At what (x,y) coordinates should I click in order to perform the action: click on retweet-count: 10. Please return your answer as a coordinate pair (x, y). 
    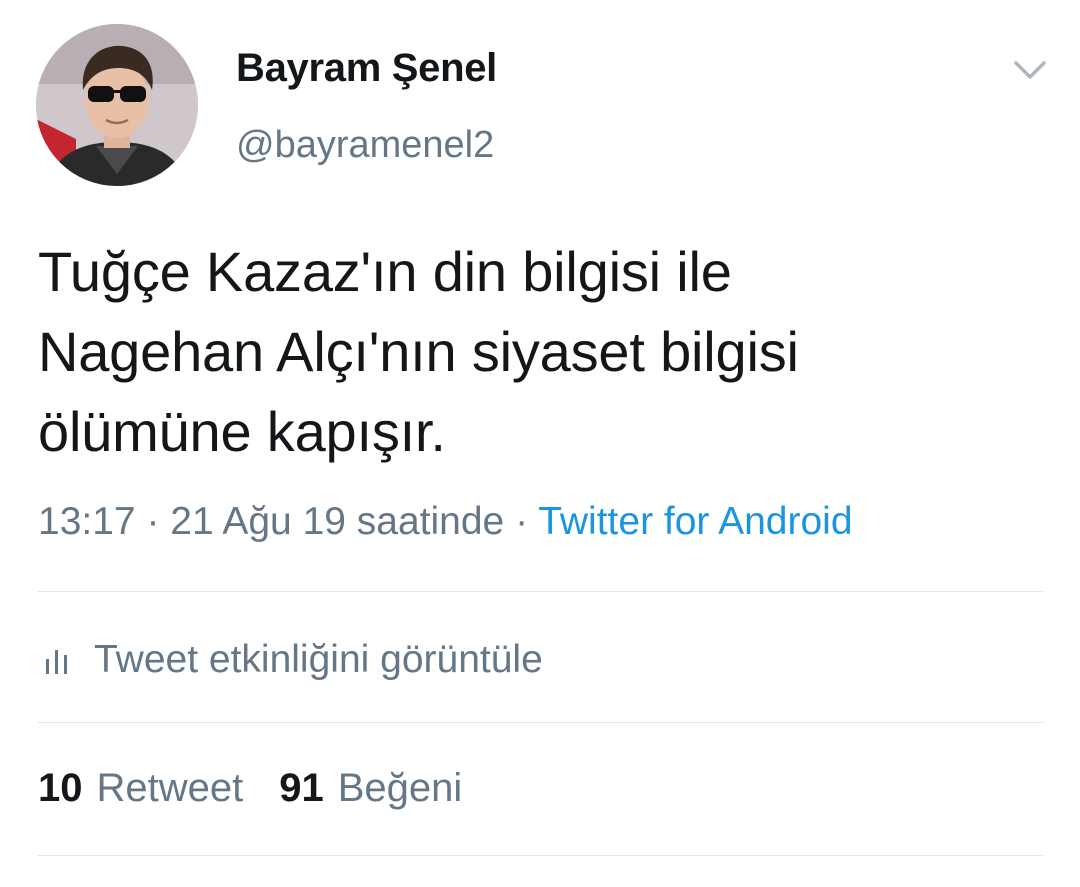
    Looking at the image, I should click on (60, 788).